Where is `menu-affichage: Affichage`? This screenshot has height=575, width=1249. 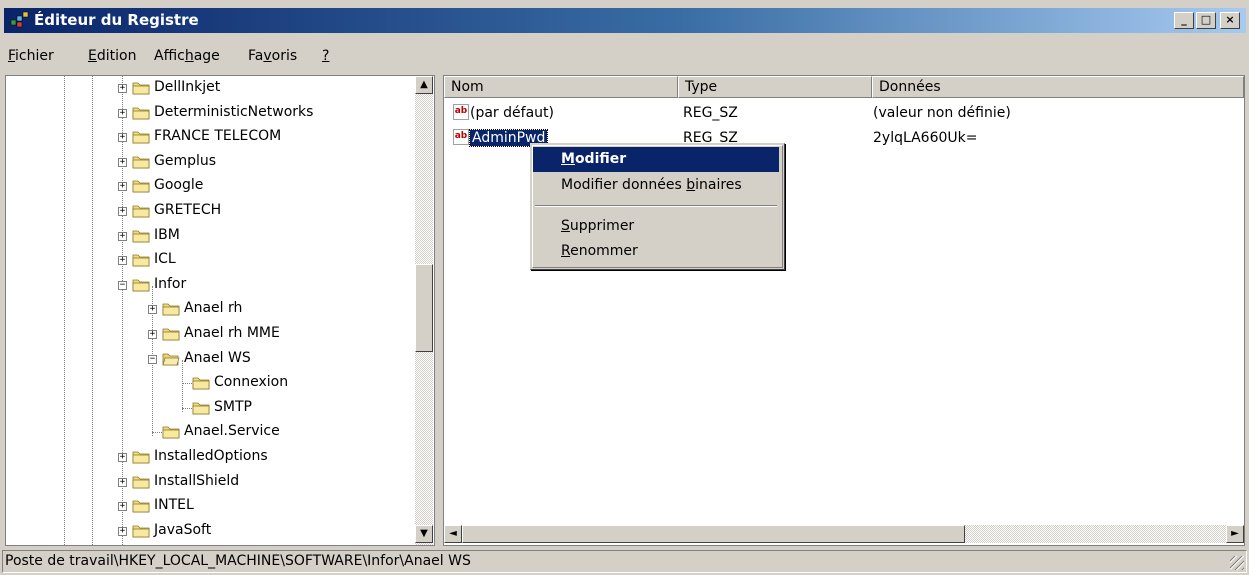
menu-affichage: Affichage is located at coordinates (187, 56).